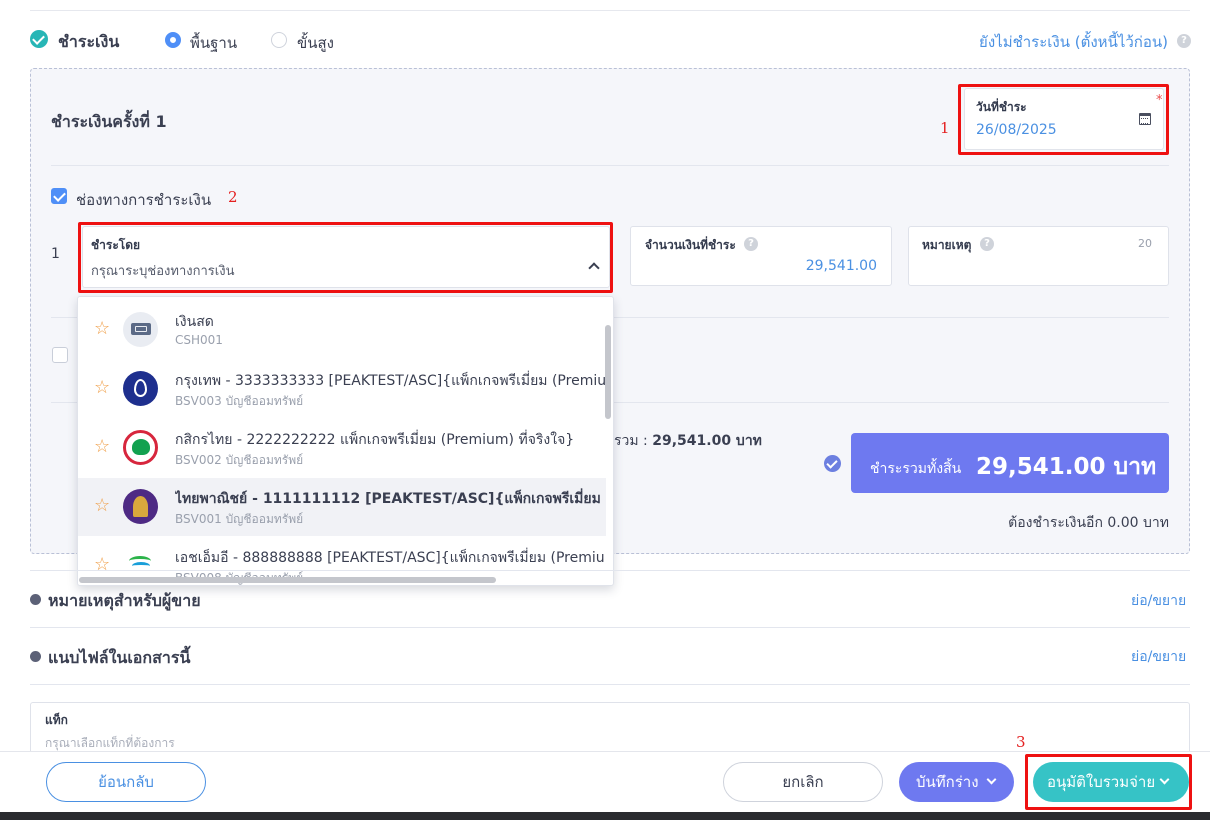  Describe the element at coordinates (287, 580) in the screenshot. I see `dropdown-horizontal-scrollbar` at that location.